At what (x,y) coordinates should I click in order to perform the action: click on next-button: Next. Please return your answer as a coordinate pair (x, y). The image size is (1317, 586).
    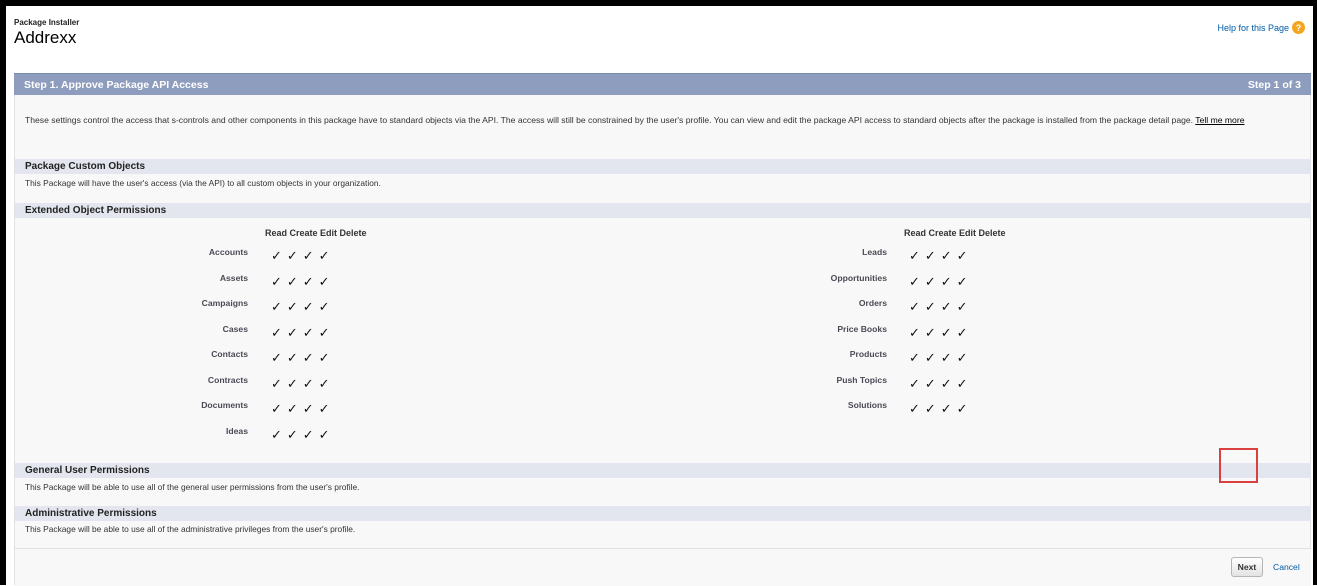
    Looking at the image, I should click on (1247, 567).